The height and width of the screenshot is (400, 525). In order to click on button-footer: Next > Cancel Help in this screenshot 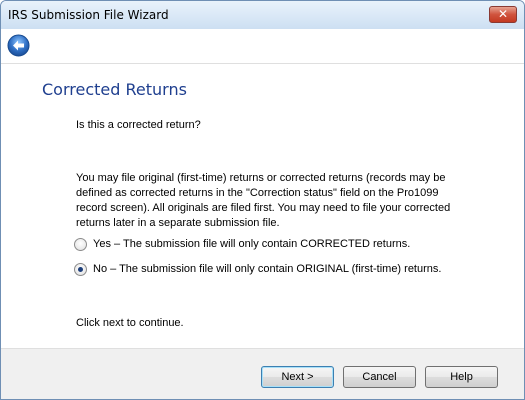, I will do `click(262, 373)`.